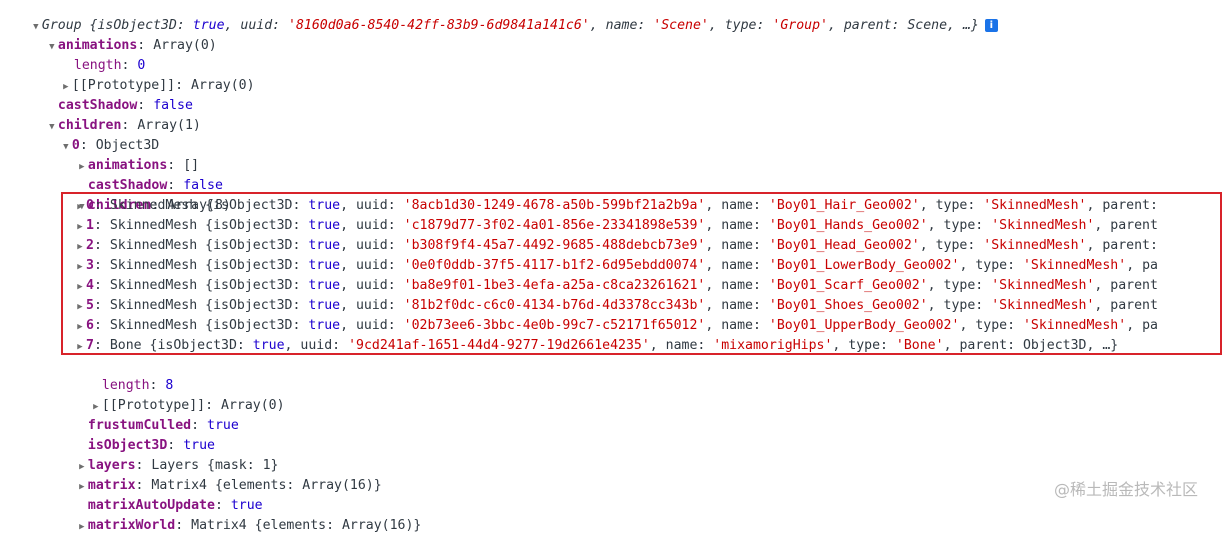 This screenshot has width=1232, height=537. I want to click on c0-prop-matrixAutoUpdate: matrixAutoUpdate: true, so click(175, 505).